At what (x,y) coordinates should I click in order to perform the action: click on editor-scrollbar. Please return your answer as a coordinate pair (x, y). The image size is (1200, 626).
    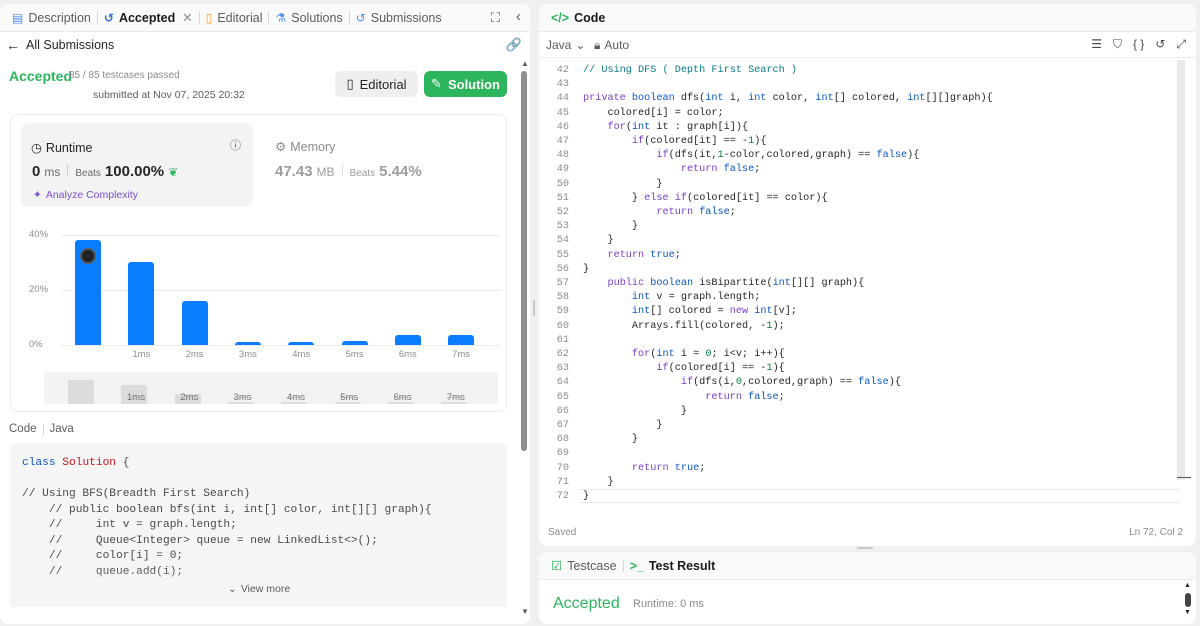
    Looking at the image, I should click on (1181, 270).